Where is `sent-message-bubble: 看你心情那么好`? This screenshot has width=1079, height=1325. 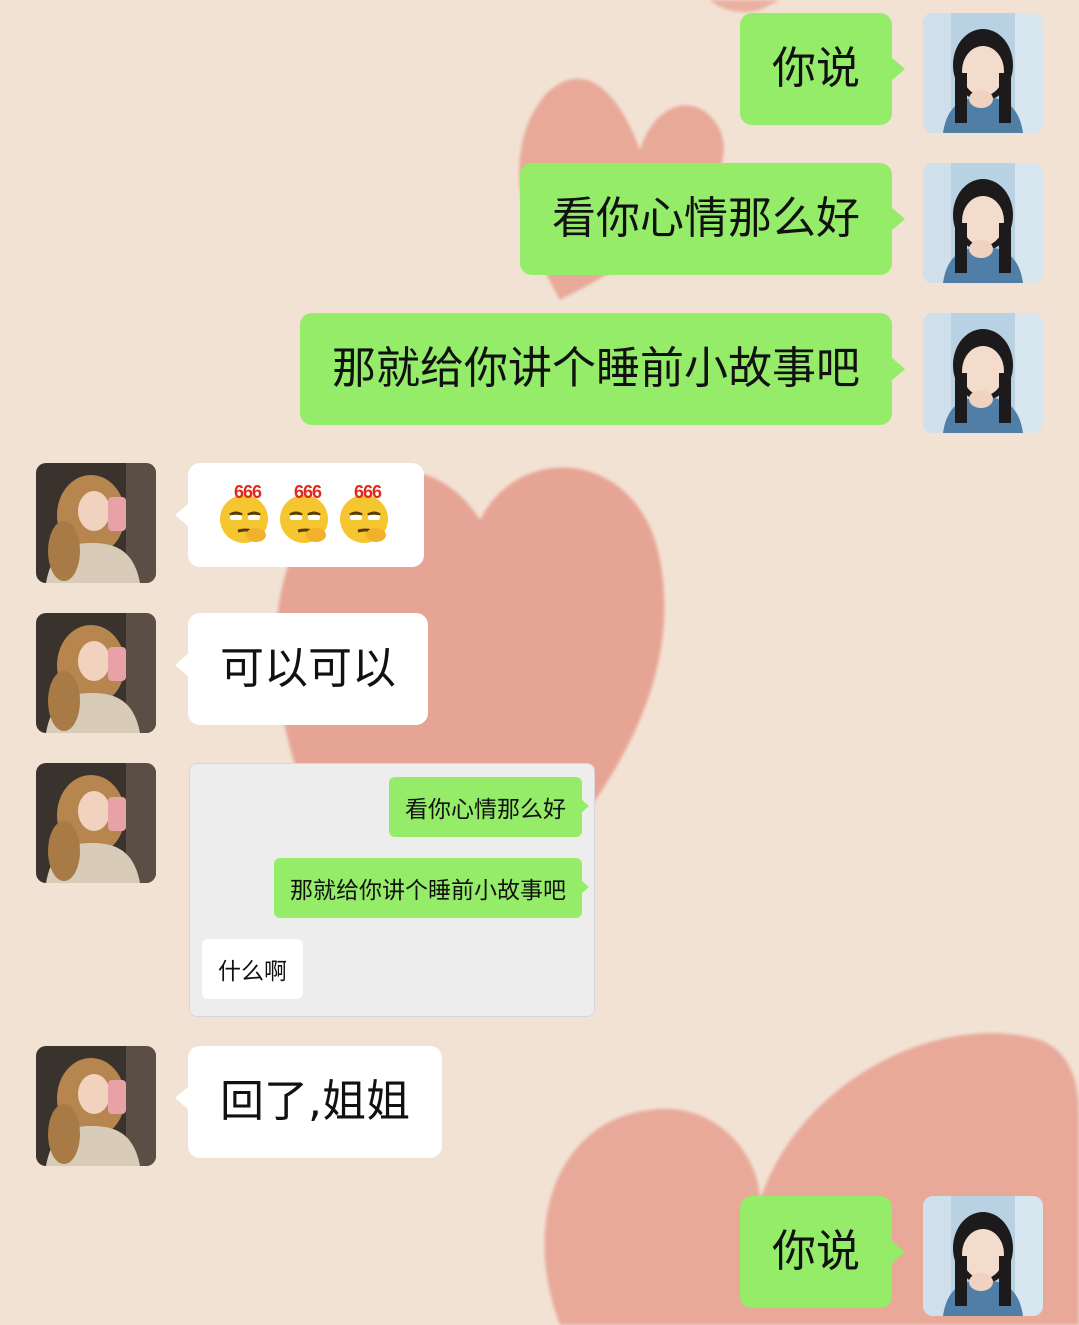 sent-message-bubble: 看你心情那么好 is located at coordinates (712, 219).